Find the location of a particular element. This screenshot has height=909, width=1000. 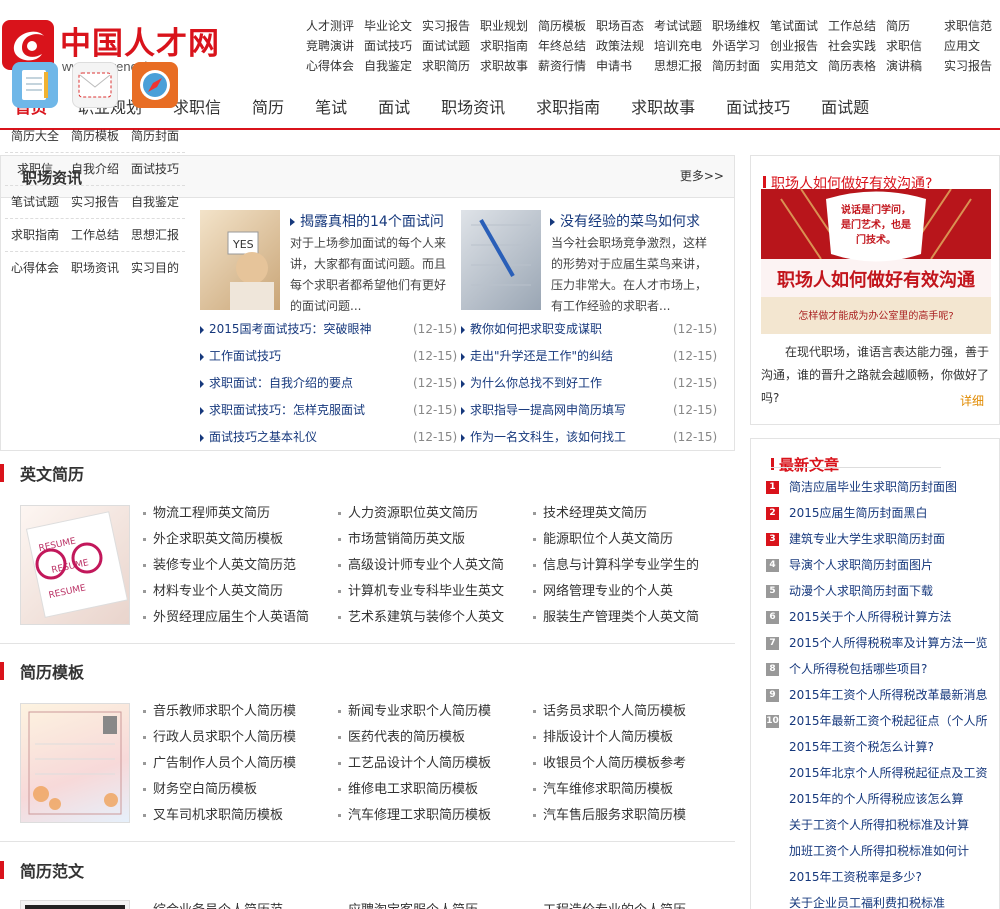

latest-item: 9 2015年工资个人所得税改革最新消息 is located at coordinates (883, 695).